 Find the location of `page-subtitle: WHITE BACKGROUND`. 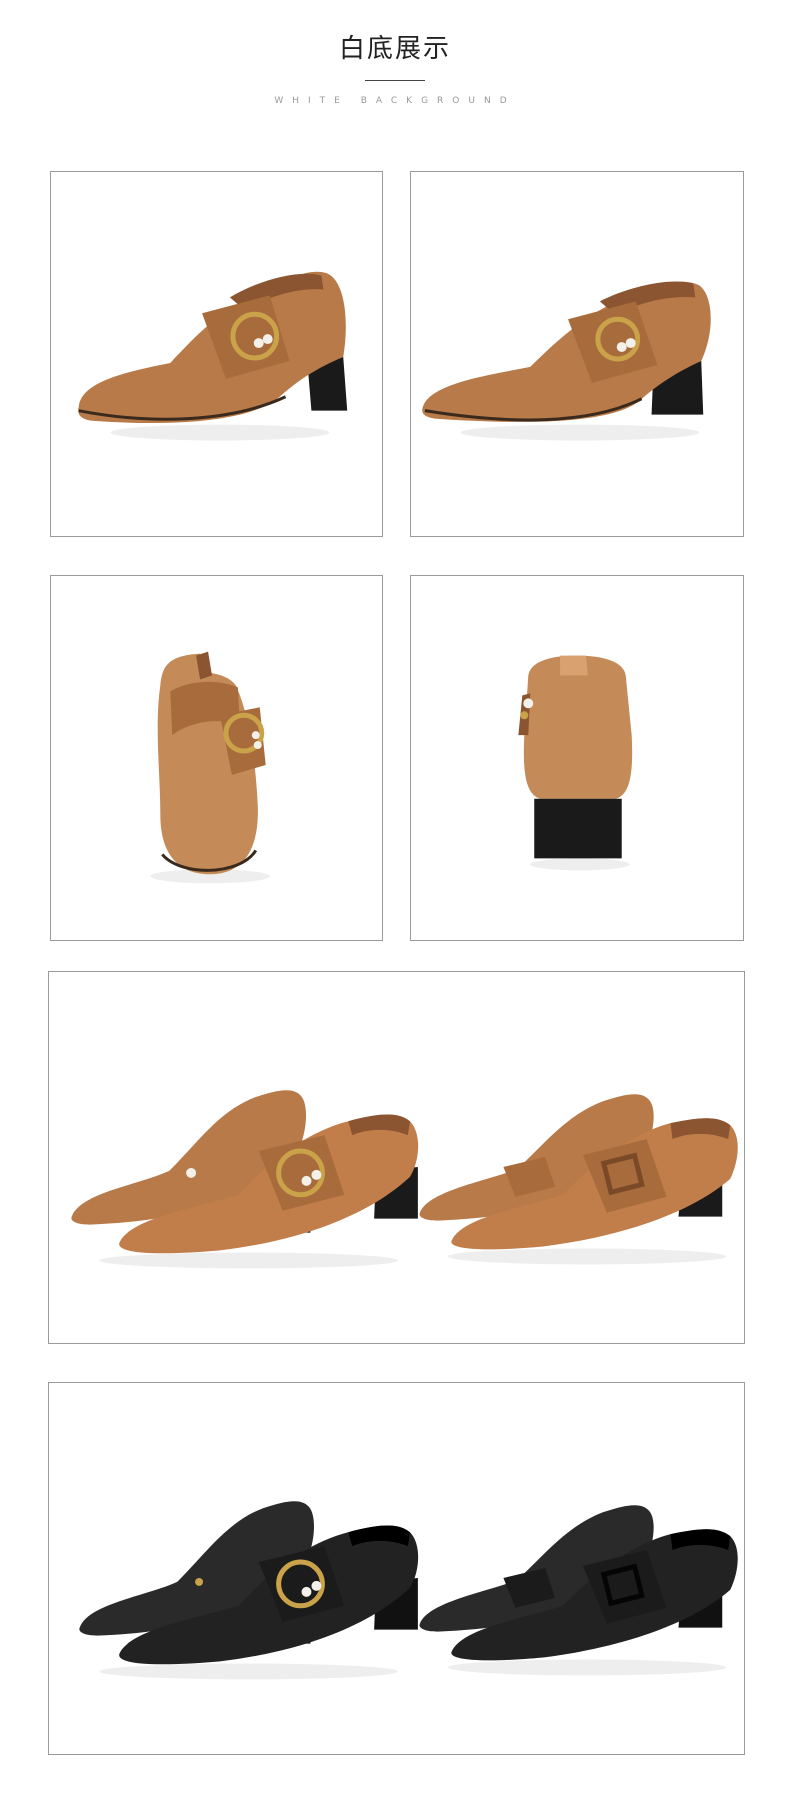

page-subtitle: WHITE BACKGROUND is located at coordinates (395, 101).